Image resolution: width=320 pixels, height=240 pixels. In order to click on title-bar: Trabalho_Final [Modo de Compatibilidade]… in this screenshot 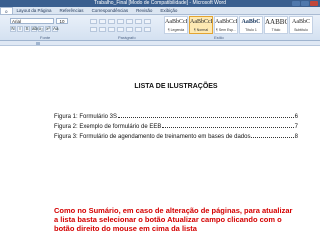, I will do `click(160, 3)`.